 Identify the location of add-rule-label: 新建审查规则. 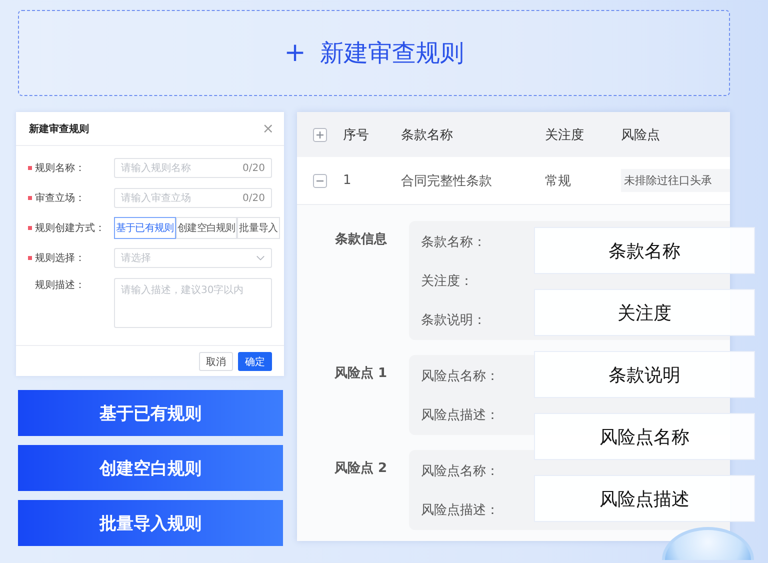
(392, 53).